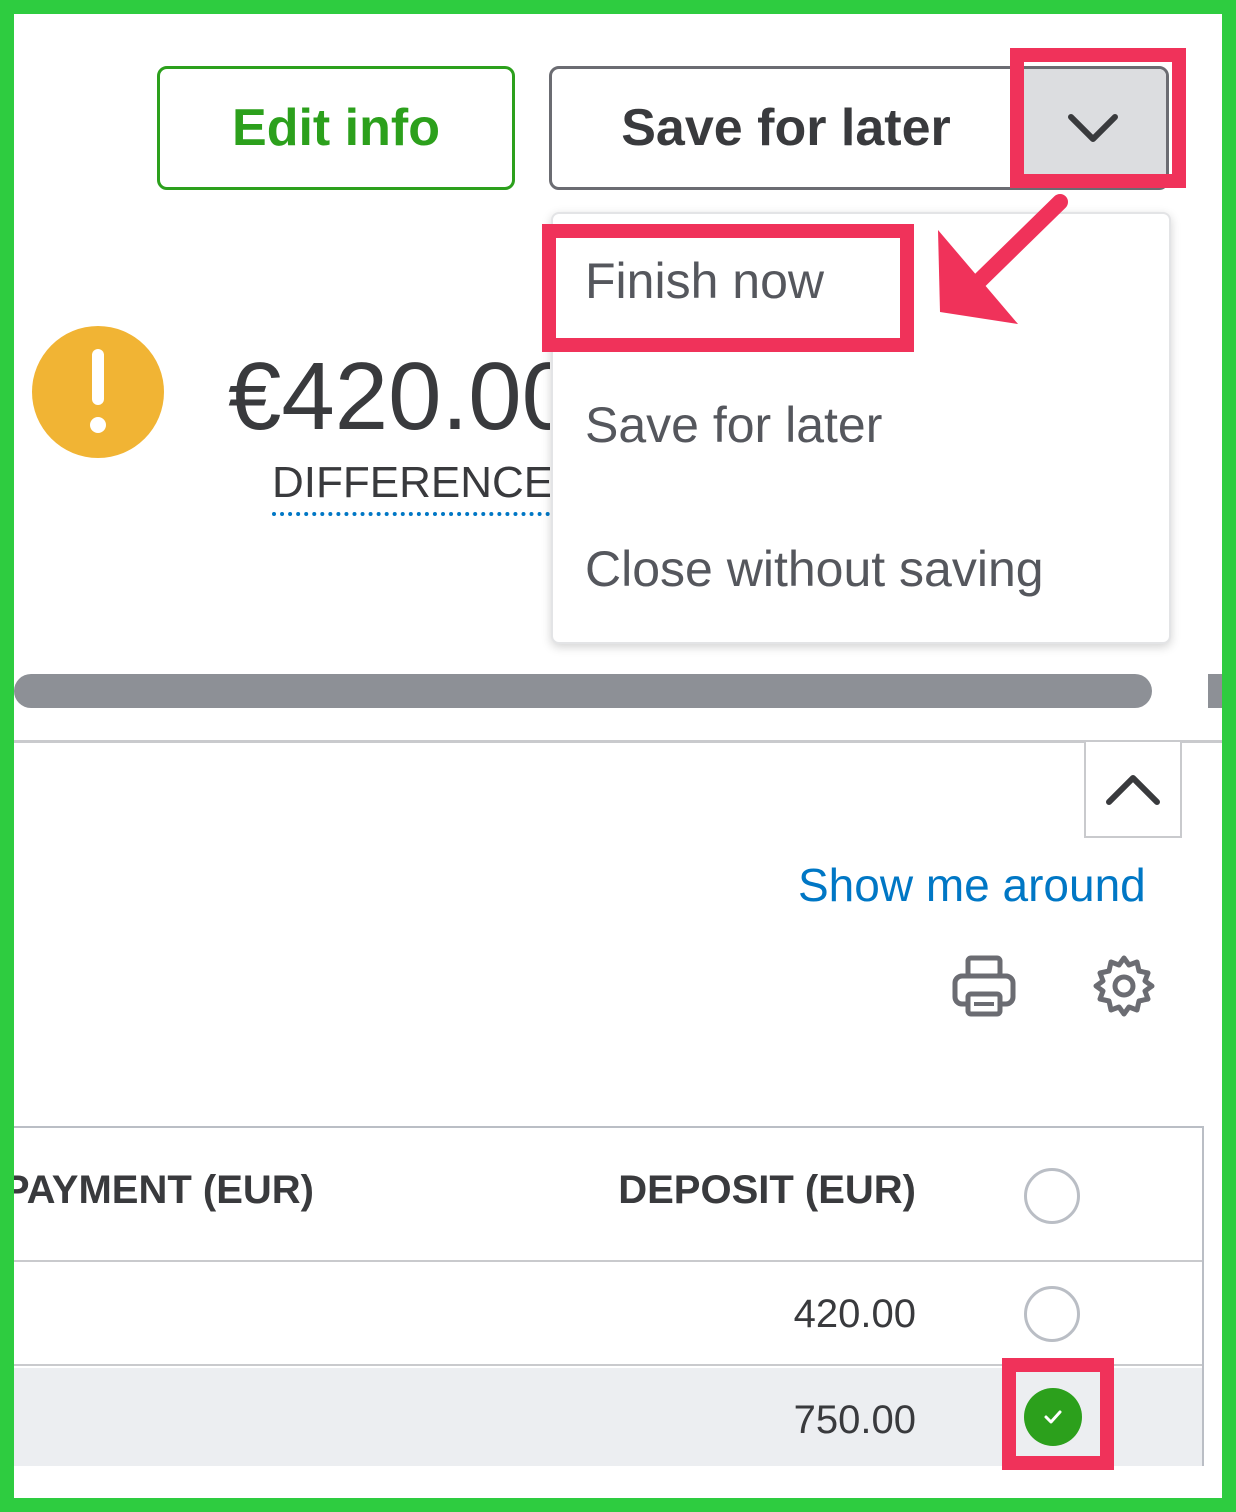 This screenshot has height=1512, width=1236. I want to click on annotation-arrow, so click(1003, 259).